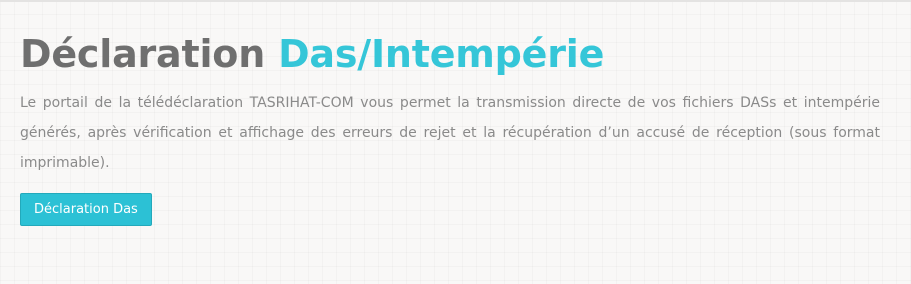  Describe the element at coordinates (455, 1) in the screenshot. I see `top-divider` at that location.